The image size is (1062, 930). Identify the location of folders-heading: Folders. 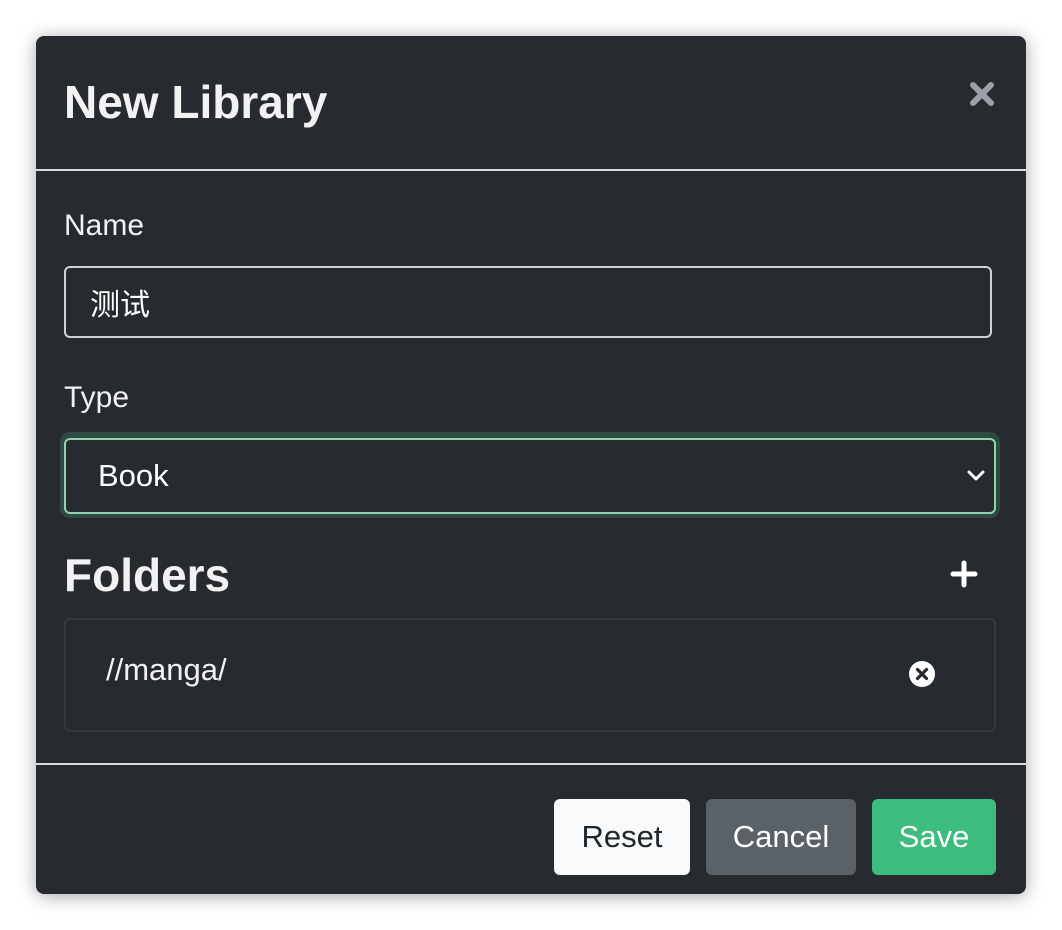
(147, 575).